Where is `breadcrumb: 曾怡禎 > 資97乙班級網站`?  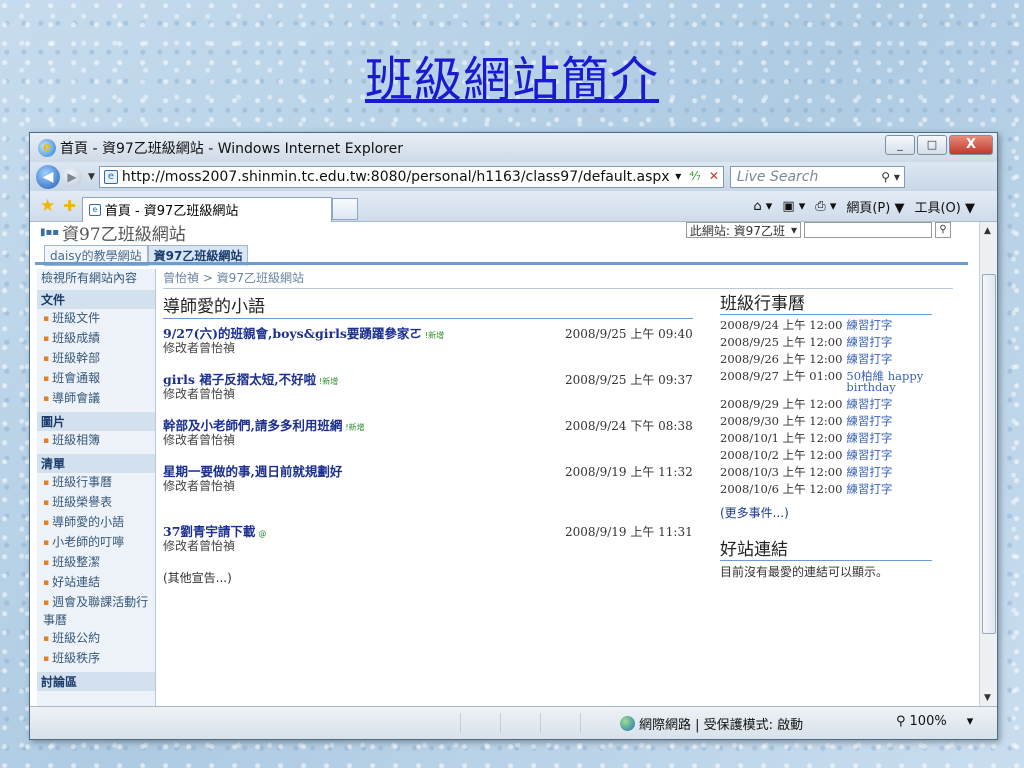
breadcrumb: 曾怡禎 > 資97乙班級網站 is located at coordinates (433, 277).